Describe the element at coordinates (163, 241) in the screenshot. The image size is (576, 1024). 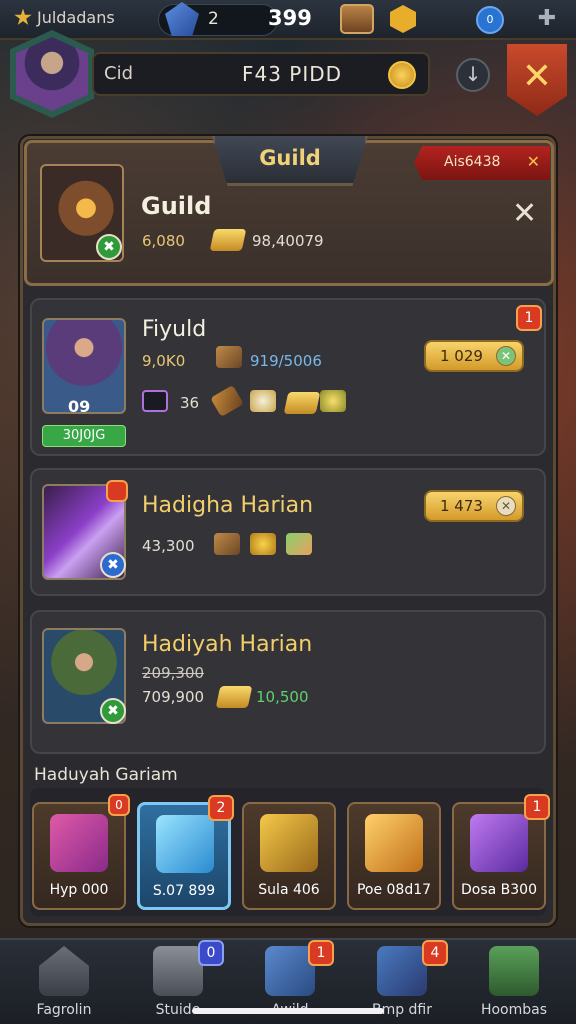
I see `guild-gold-value: 6,080` at that location.